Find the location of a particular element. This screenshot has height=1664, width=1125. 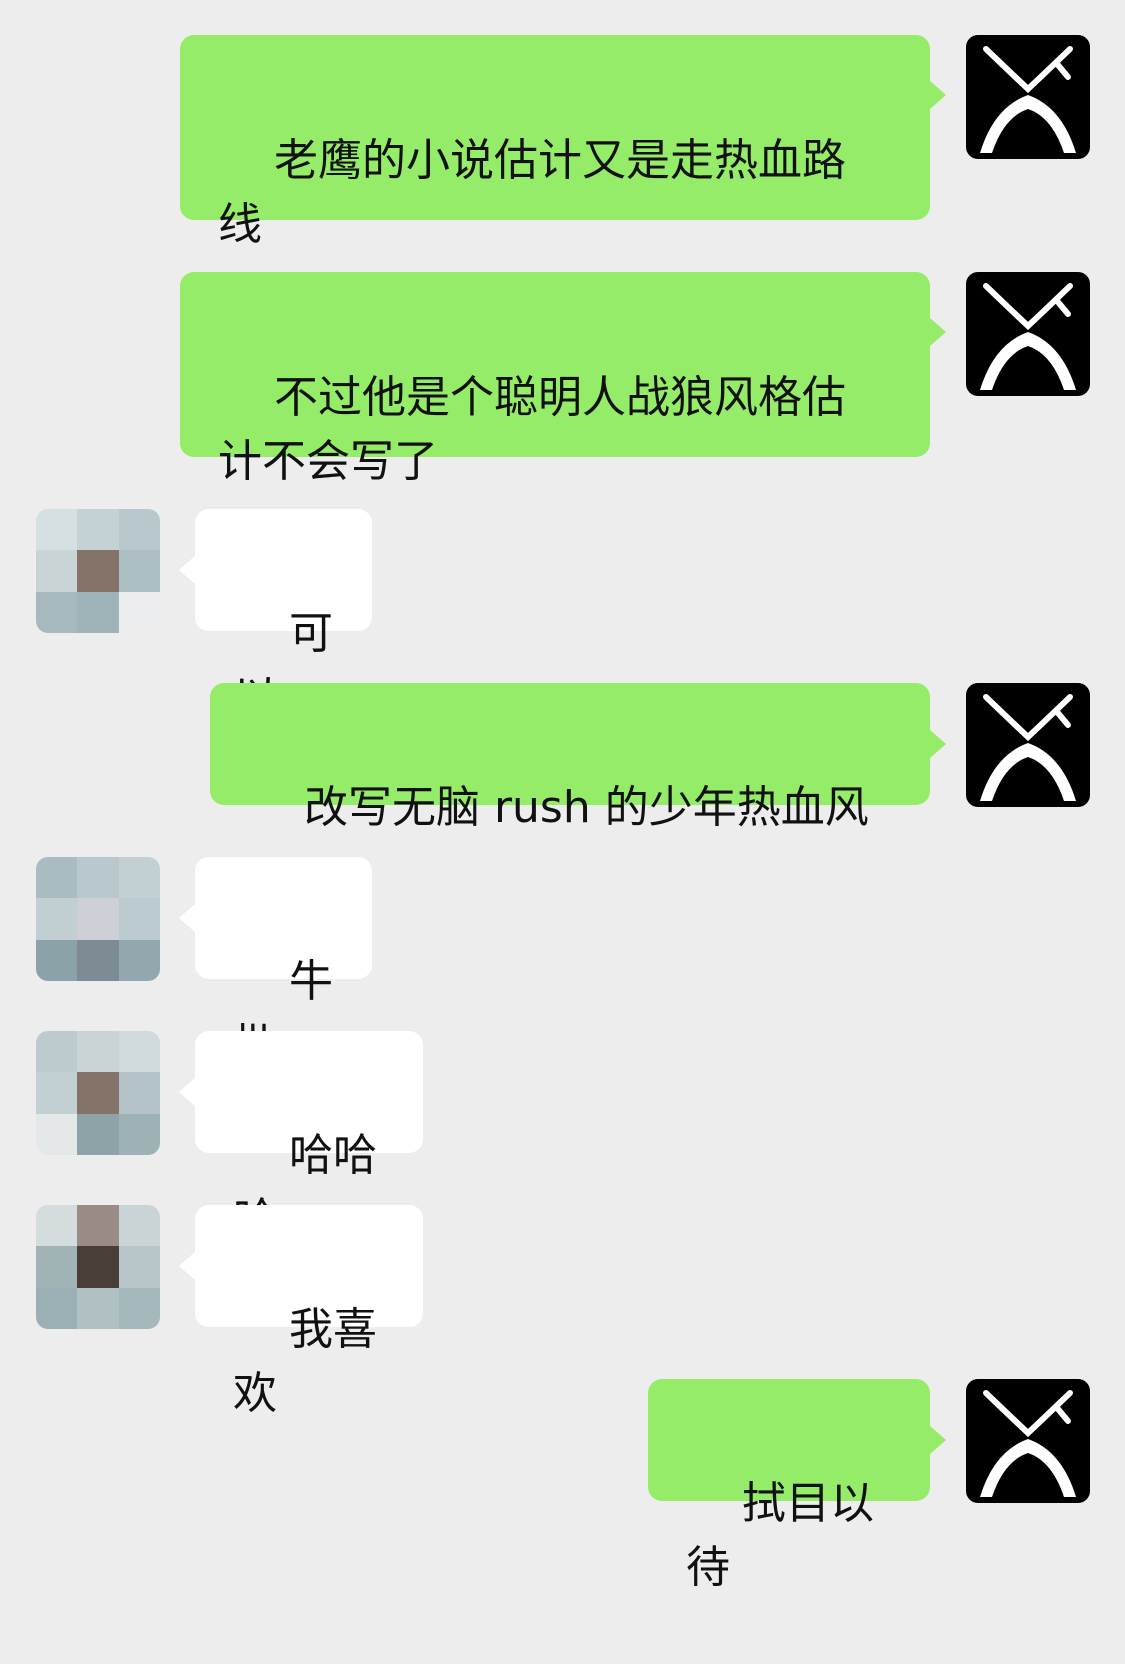

message-text: 不过他是个聪明人战狼风格估 计不会写了 is located at coordinates (532, 429).